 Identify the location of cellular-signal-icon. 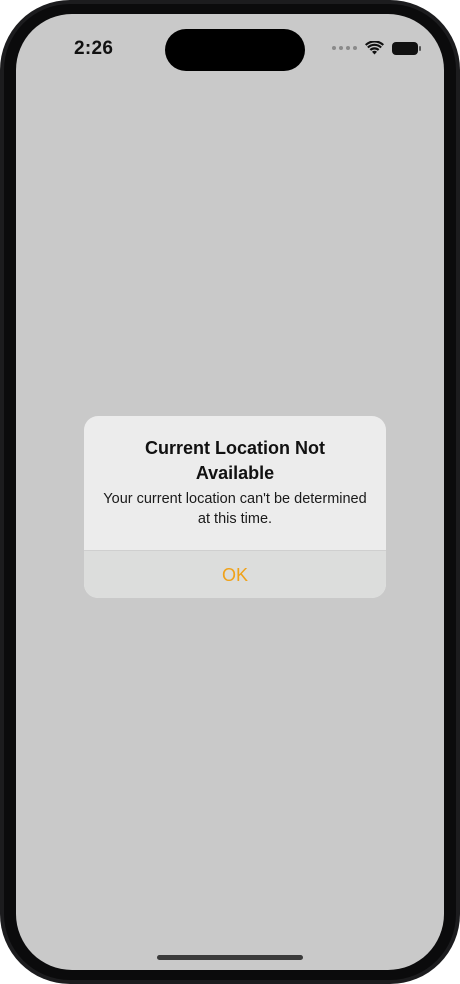
(344, 48).